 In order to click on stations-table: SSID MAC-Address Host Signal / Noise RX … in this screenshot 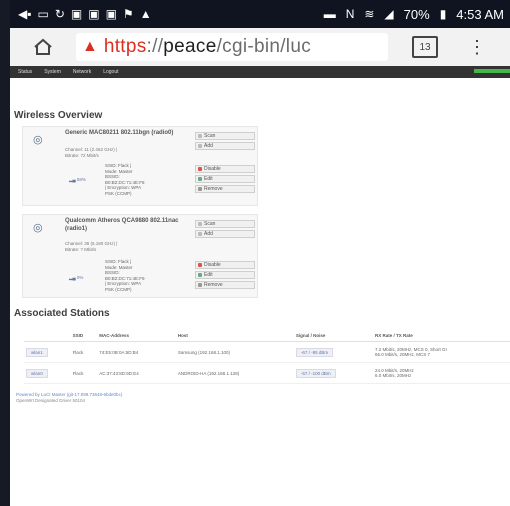, I will do `click(267, 357)`.